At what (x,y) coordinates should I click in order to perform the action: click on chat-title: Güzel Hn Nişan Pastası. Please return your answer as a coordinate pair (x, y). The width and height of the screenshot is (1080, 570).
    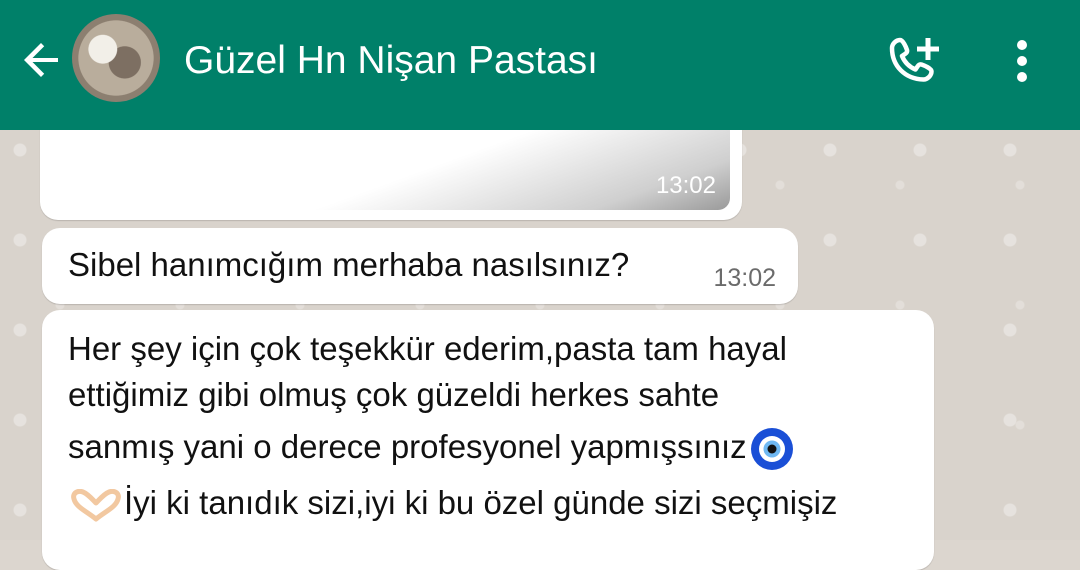
    Looking at the image, I should click on (391, 61).